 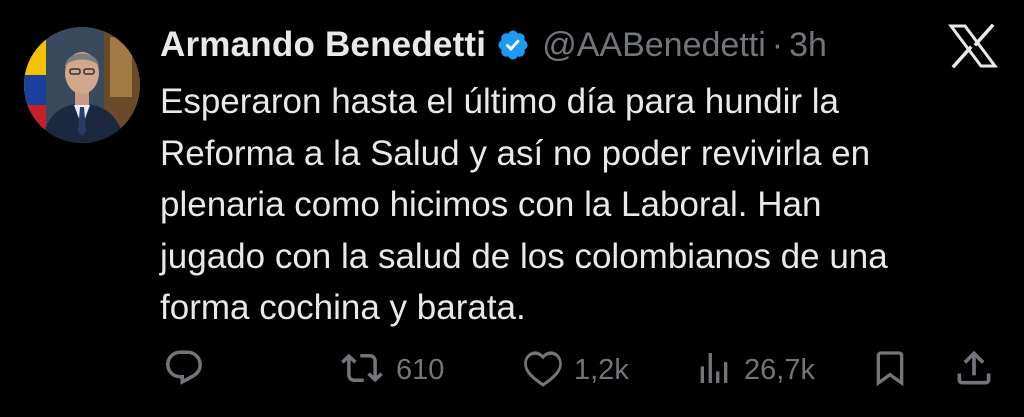 I want to click on views-icon, so click(x=714, y=370).